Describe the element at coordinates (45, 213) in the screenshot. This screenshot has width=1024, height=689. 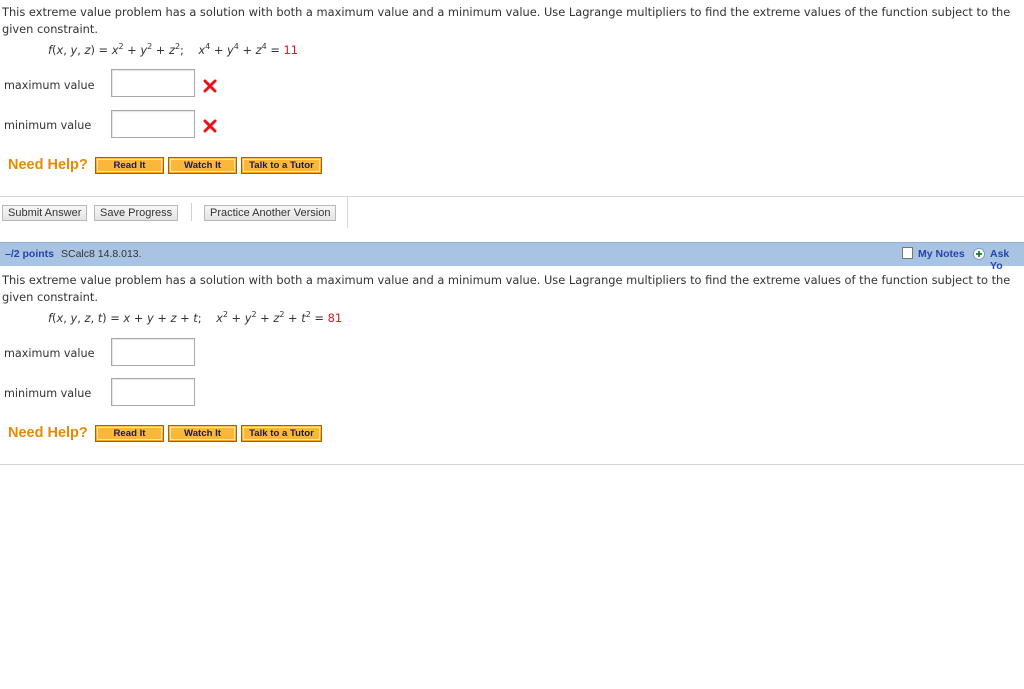
I see `submit-answer-button: Submit Answer` at that location.